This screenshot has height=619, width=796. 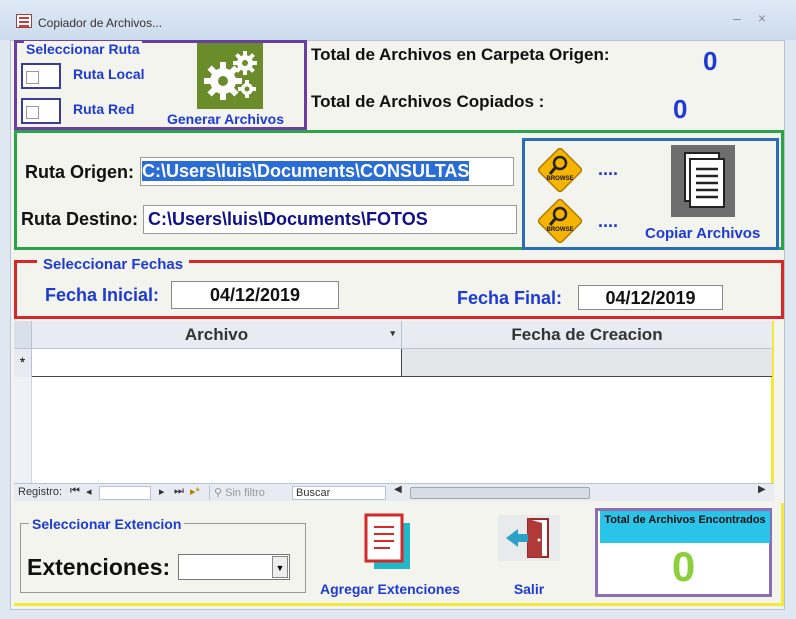 I want to click on ruta-destino-value: C:\Users\luis\Documents\FOTOS, so click(x=288, y=219).